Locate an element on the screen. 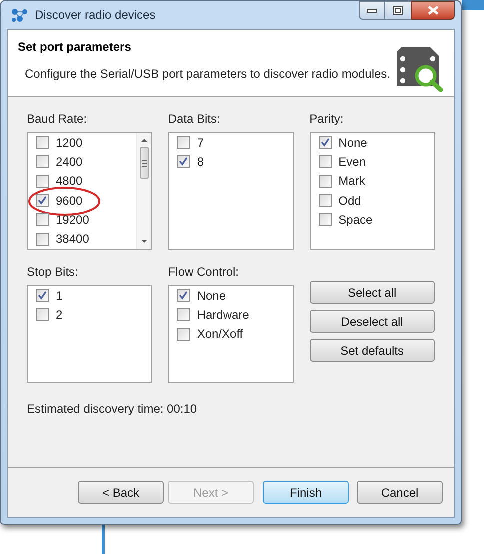 The height and width of the screenshot is (554, 484). close-icon is located at coordinates (433, 10).